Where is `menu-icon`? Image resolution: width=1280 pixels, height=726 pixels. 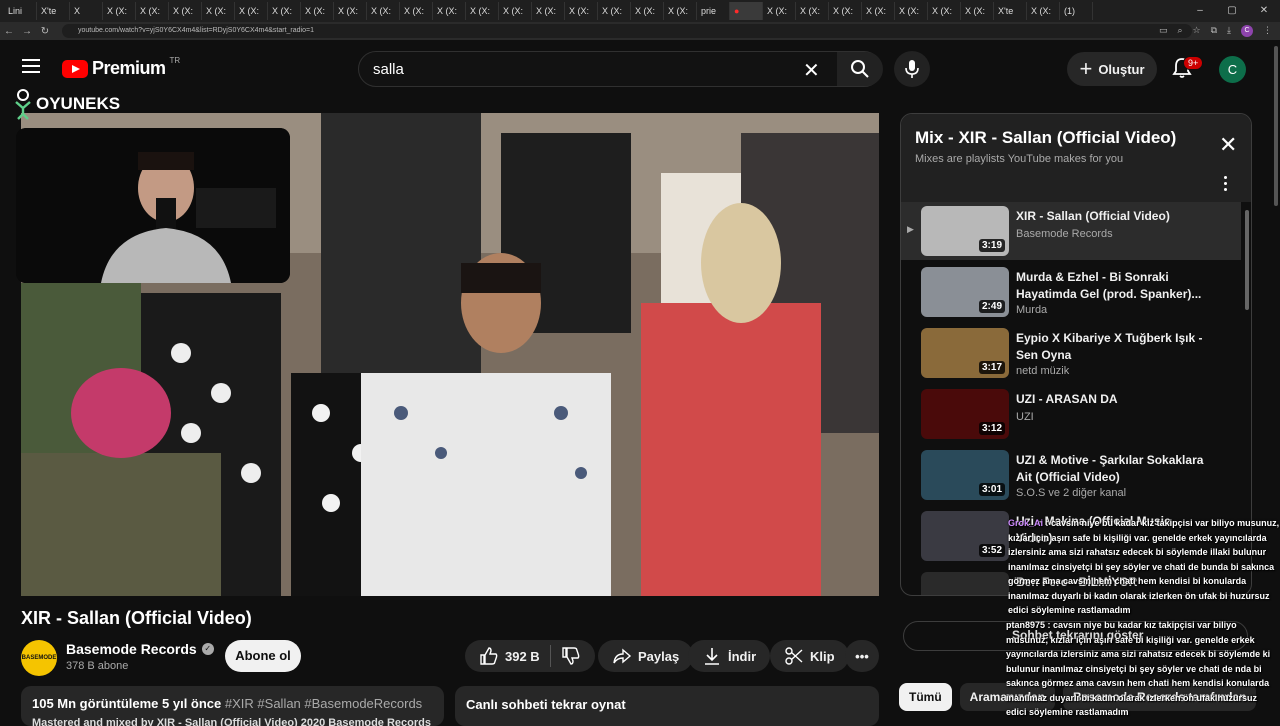 menu-icon is located at coordinates (31, 66).